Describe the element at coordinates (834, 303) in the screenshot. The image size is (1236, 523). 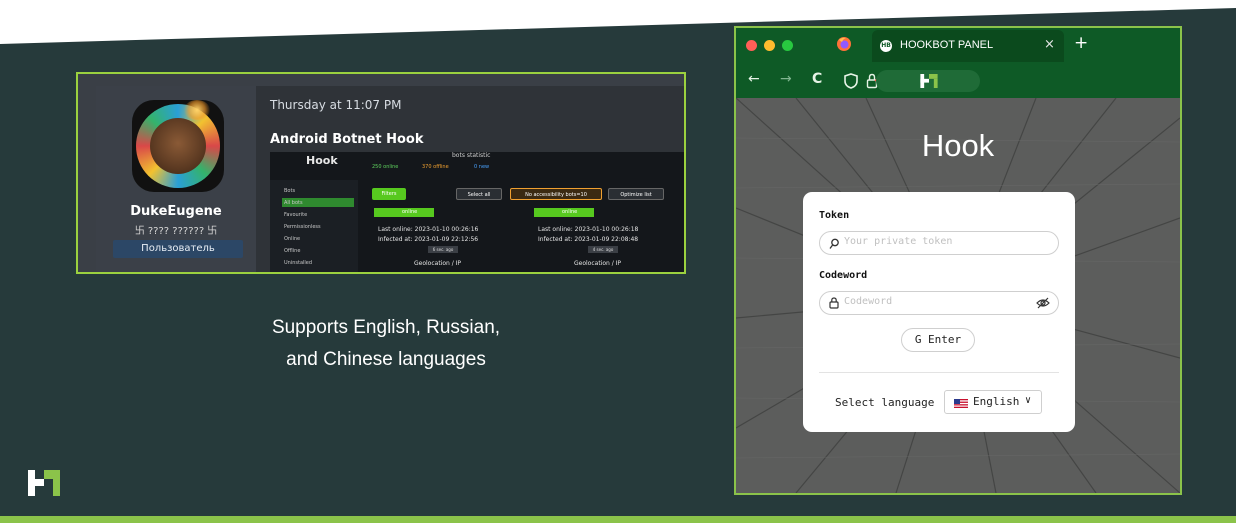
I see `lock-icon` at that location.